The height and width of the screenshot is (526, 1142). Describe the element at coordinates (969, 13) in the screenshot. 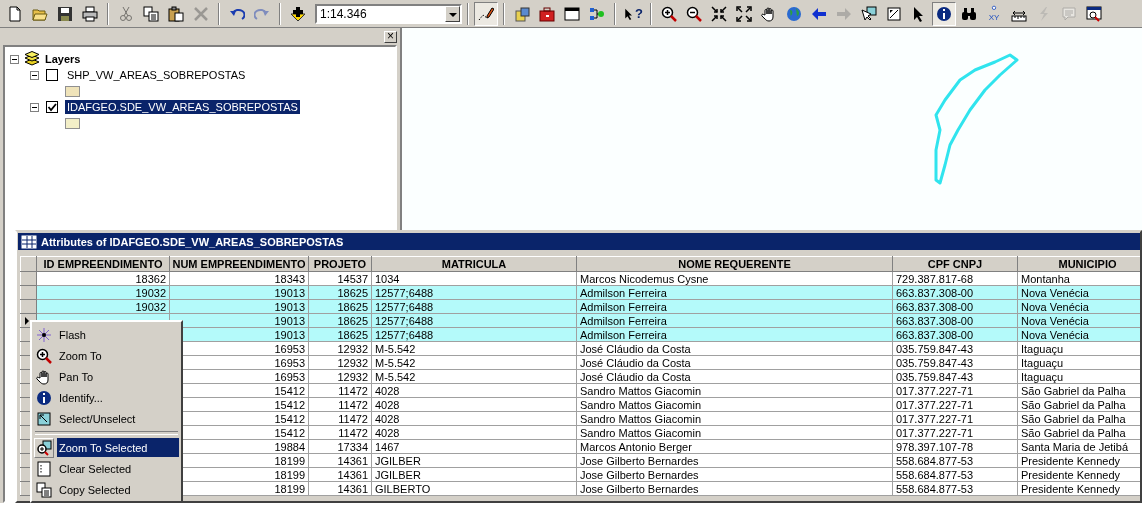

I see `binoculars-icon` at that location.